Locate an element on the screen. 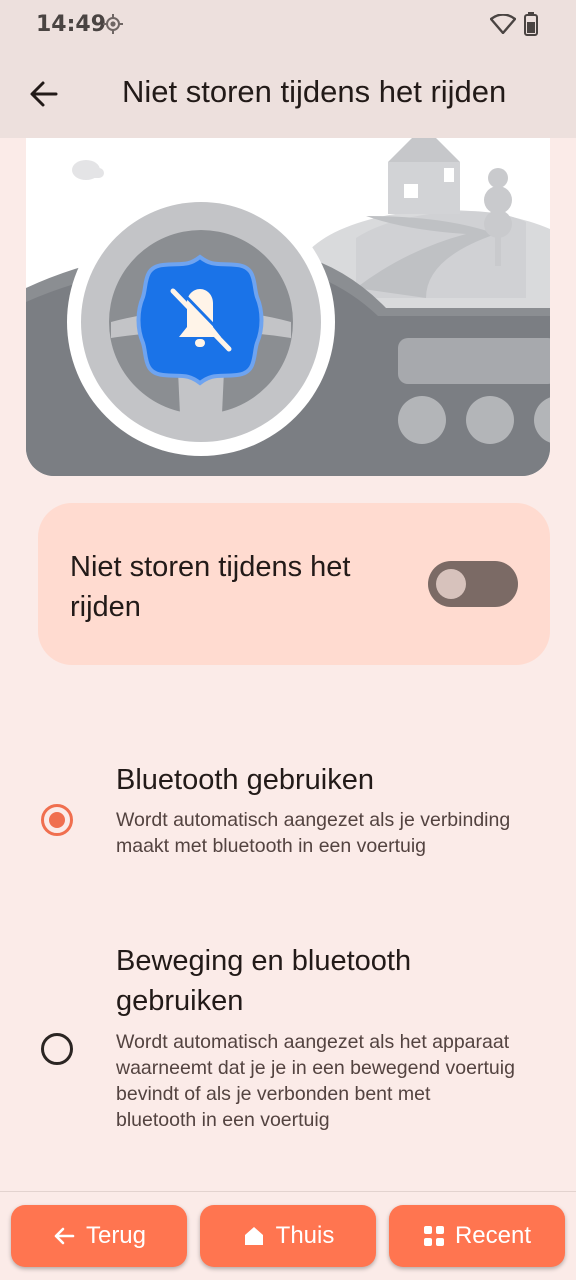 This screenshot has width=576, height=1280. home-label: Thuis is located at coordinates (305, 1235).